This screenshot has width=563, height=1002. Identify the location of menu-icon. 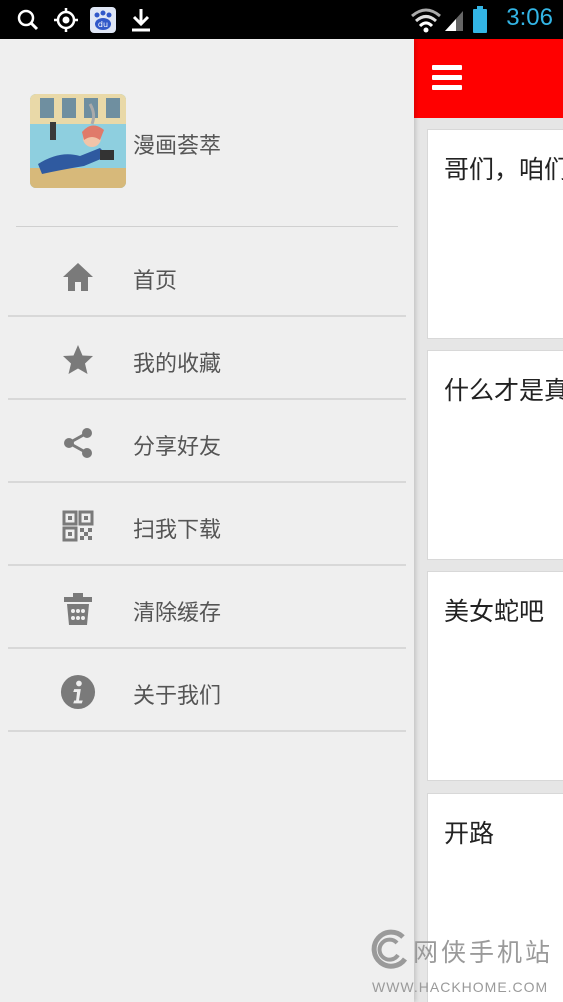
(447, 78).